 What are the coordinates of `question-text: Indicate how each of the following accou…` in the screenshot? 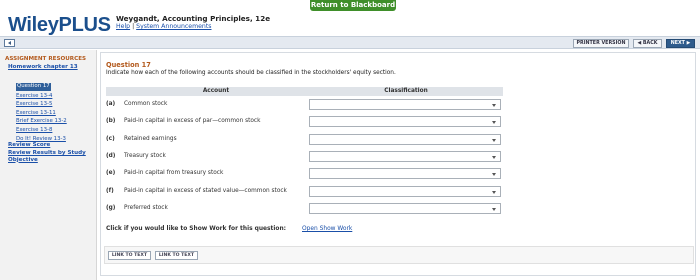 It's located at (251, 73).